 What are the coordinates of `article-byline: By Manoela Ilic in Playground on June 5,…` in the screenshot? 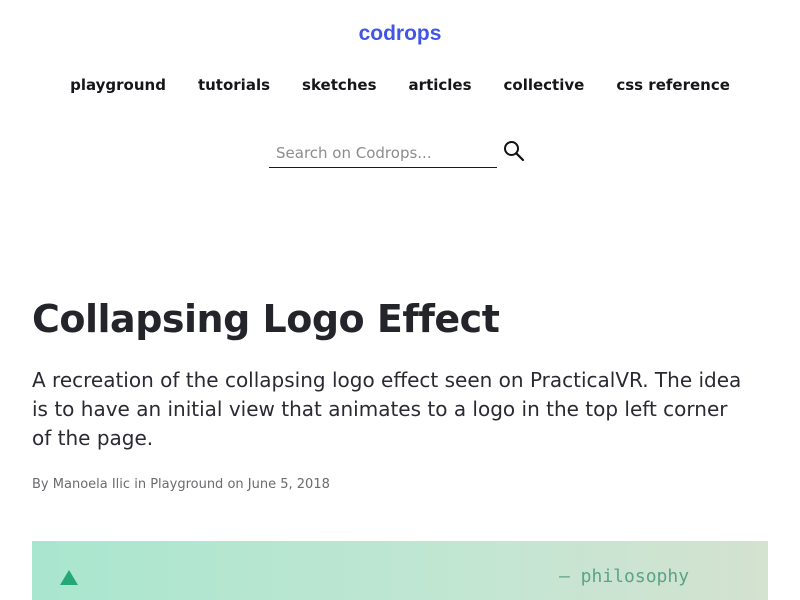 It's located at (181, 485).